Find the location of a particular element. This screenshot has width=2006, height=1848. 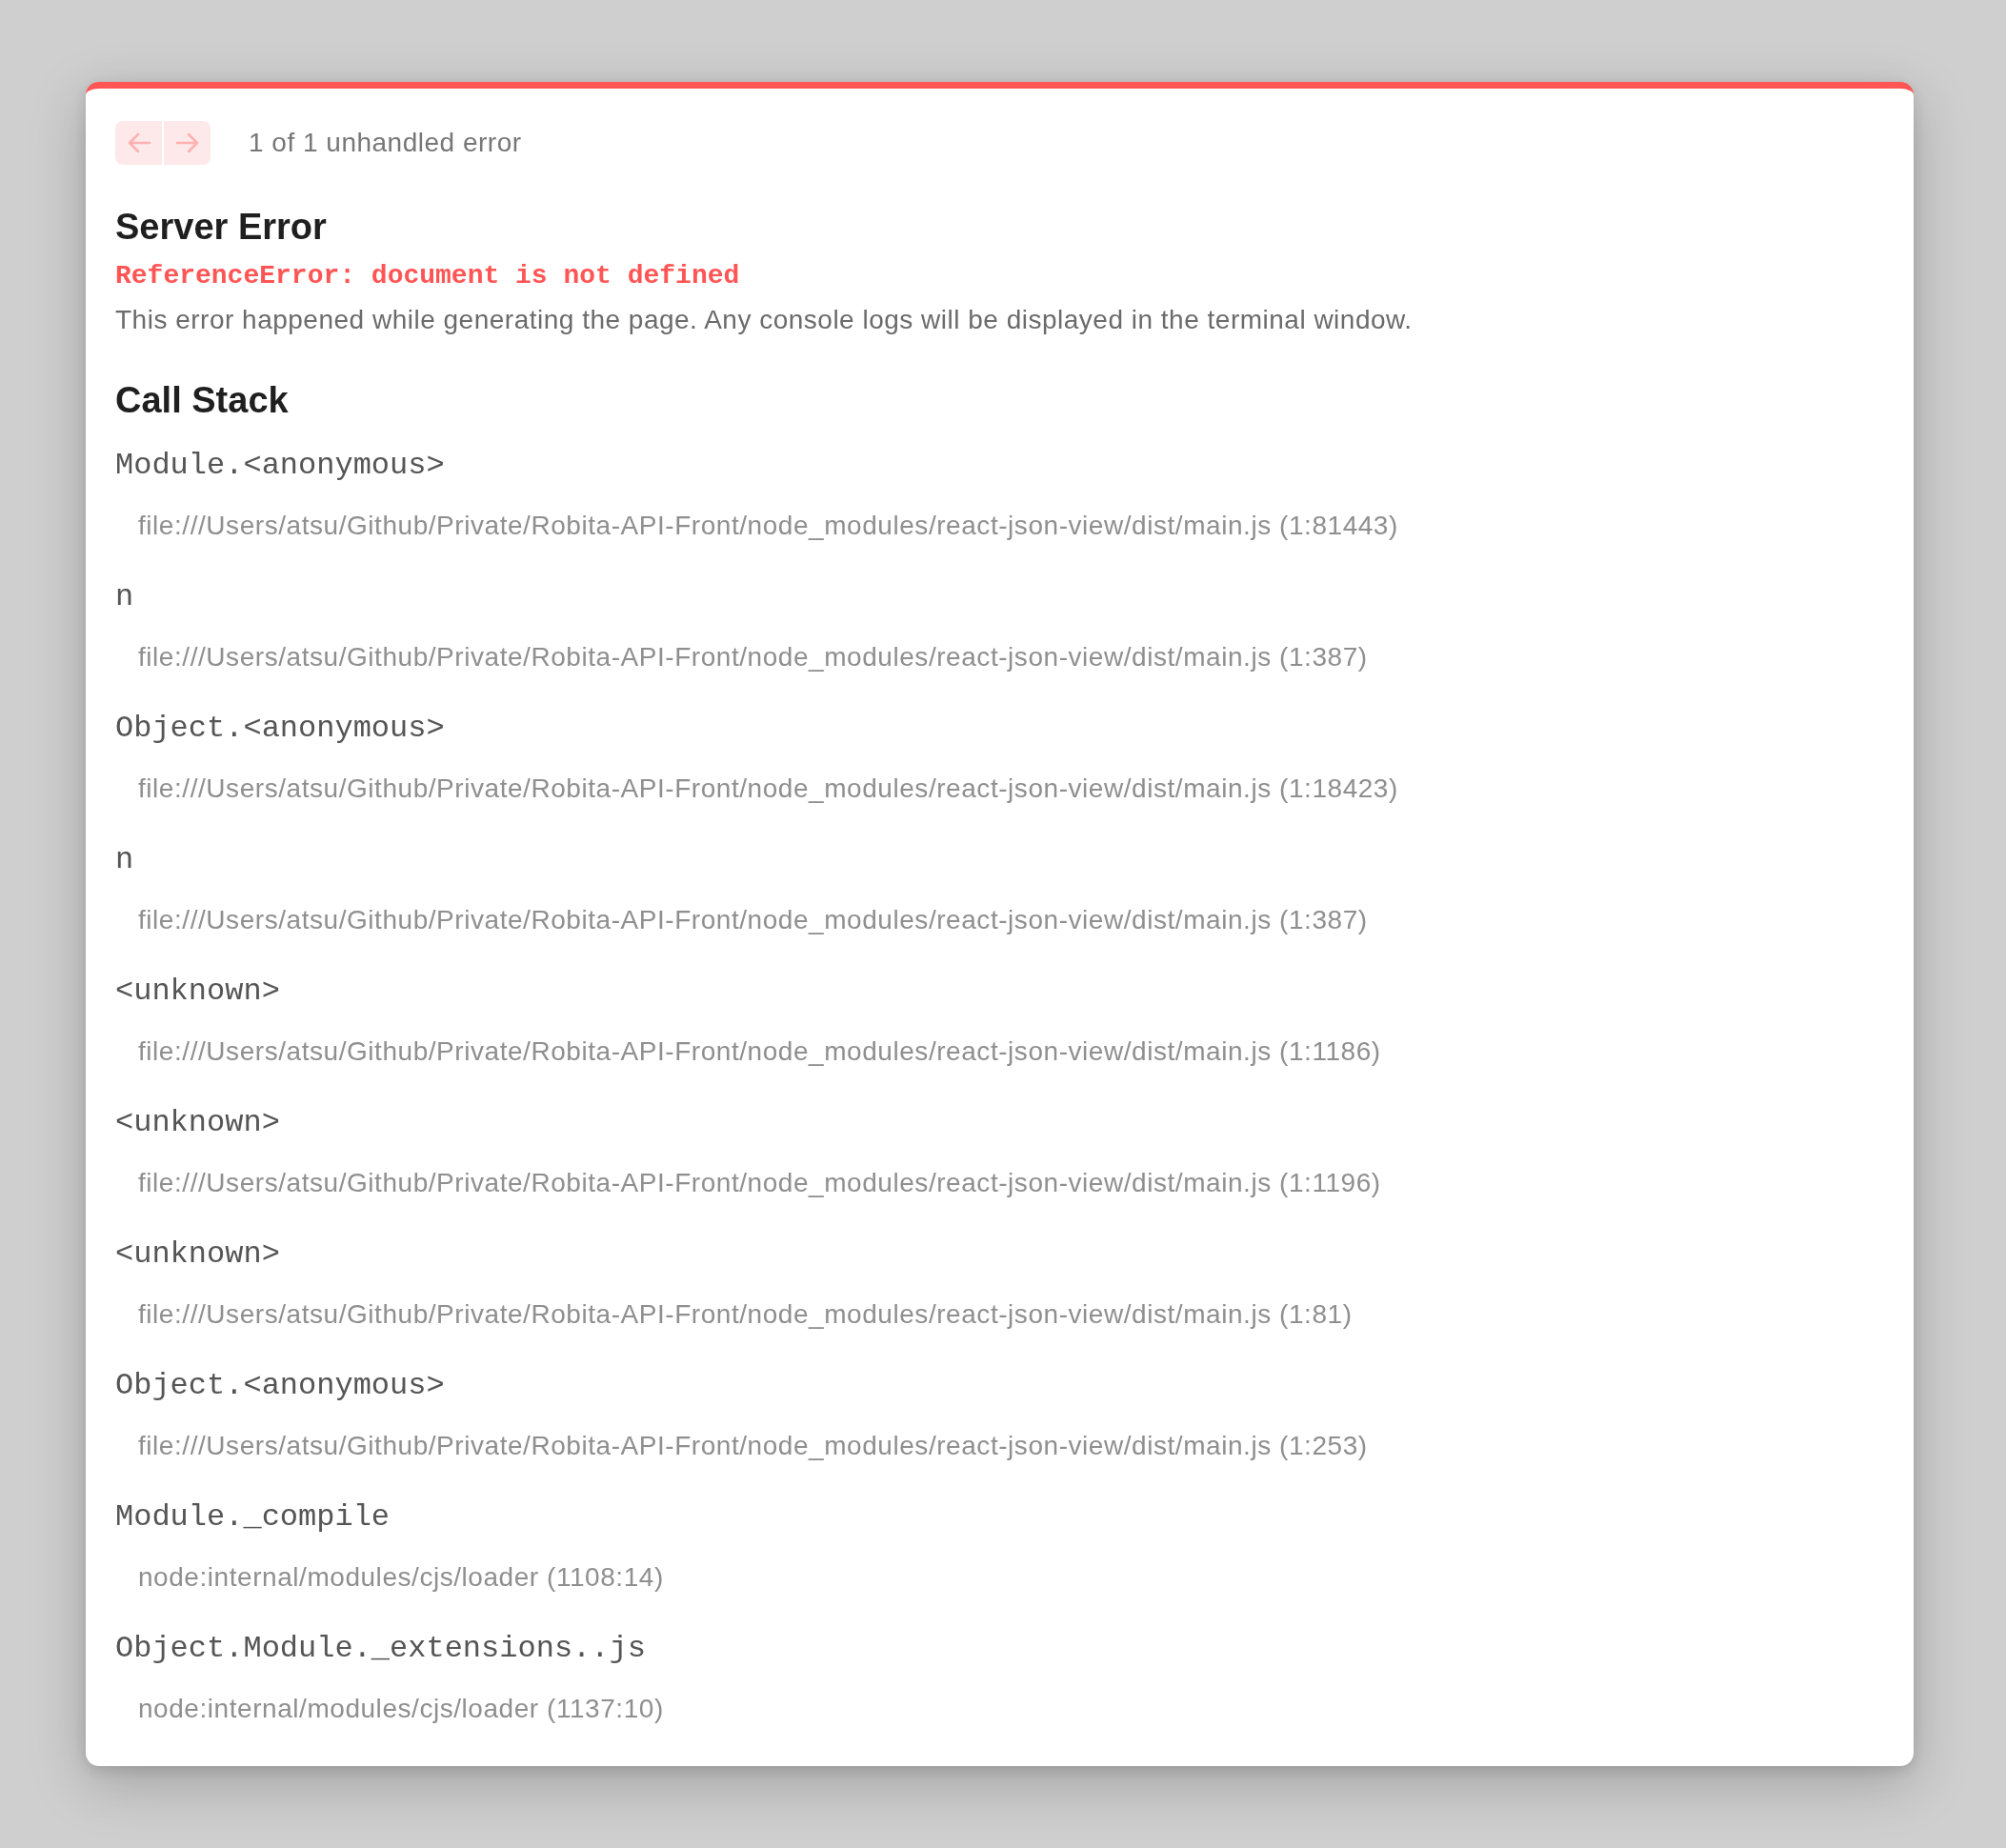

stack-frame-location: file:///Users/atsu/Github/Private/Robita-API-Front/node_modules/react-json-view/dist/main.js (1:18423) is located at coordinates (768, 789).